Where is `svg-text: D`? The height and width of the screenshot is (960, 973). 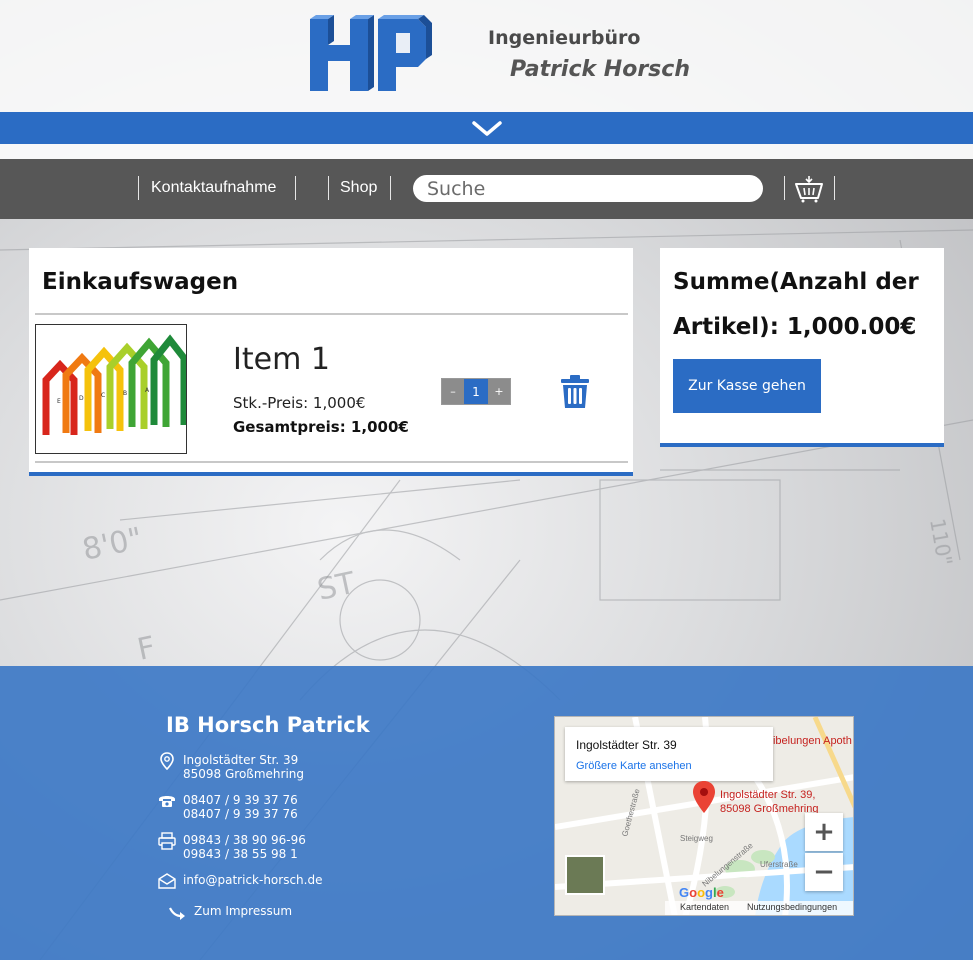 svg-text: D is located at coordinates (81, 398).